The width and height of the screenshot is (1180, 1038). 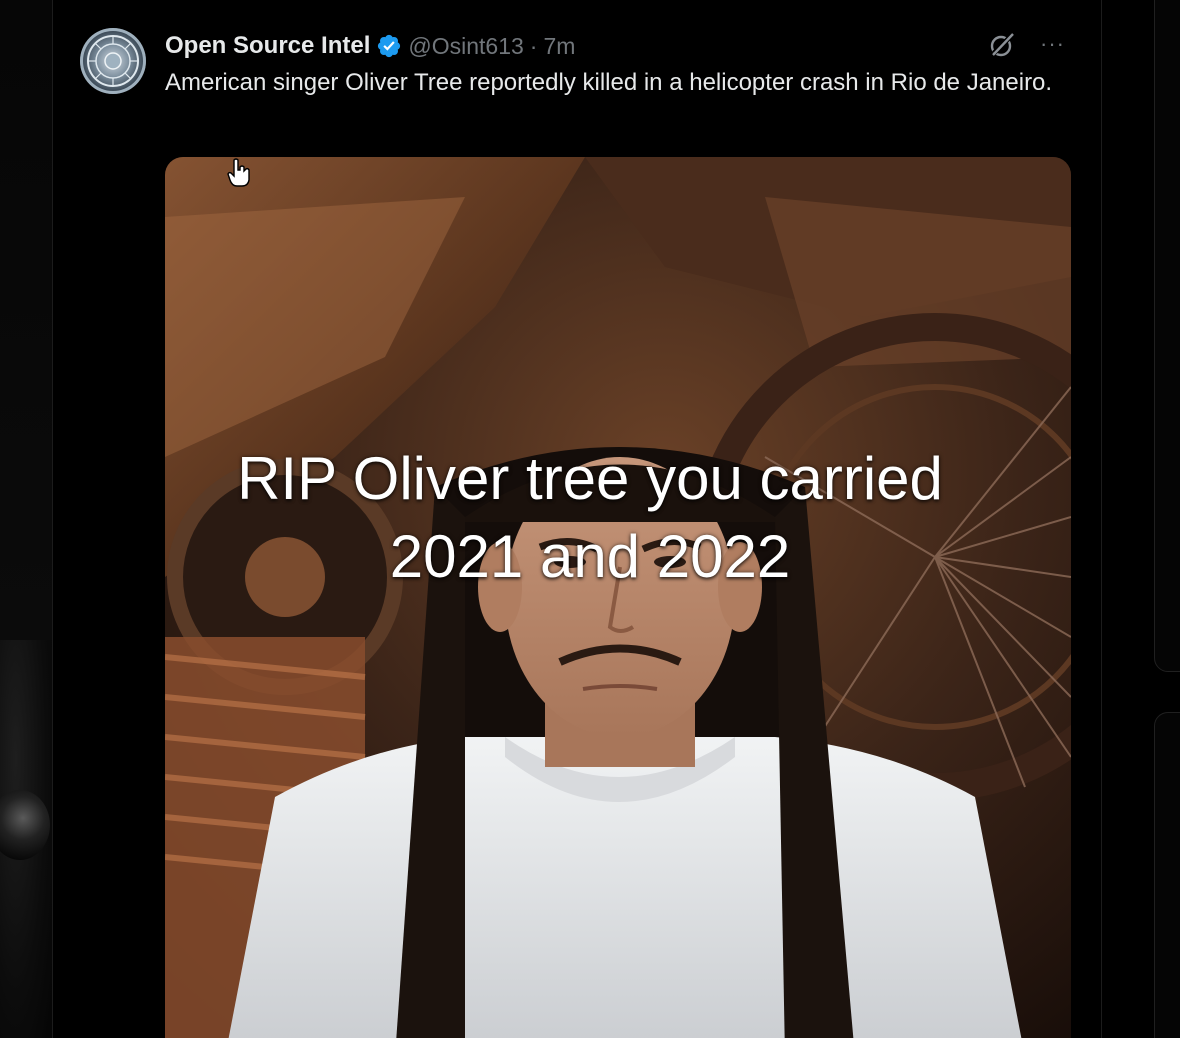 I want to click on verified-badge-icon, so click(x=389, y=46).